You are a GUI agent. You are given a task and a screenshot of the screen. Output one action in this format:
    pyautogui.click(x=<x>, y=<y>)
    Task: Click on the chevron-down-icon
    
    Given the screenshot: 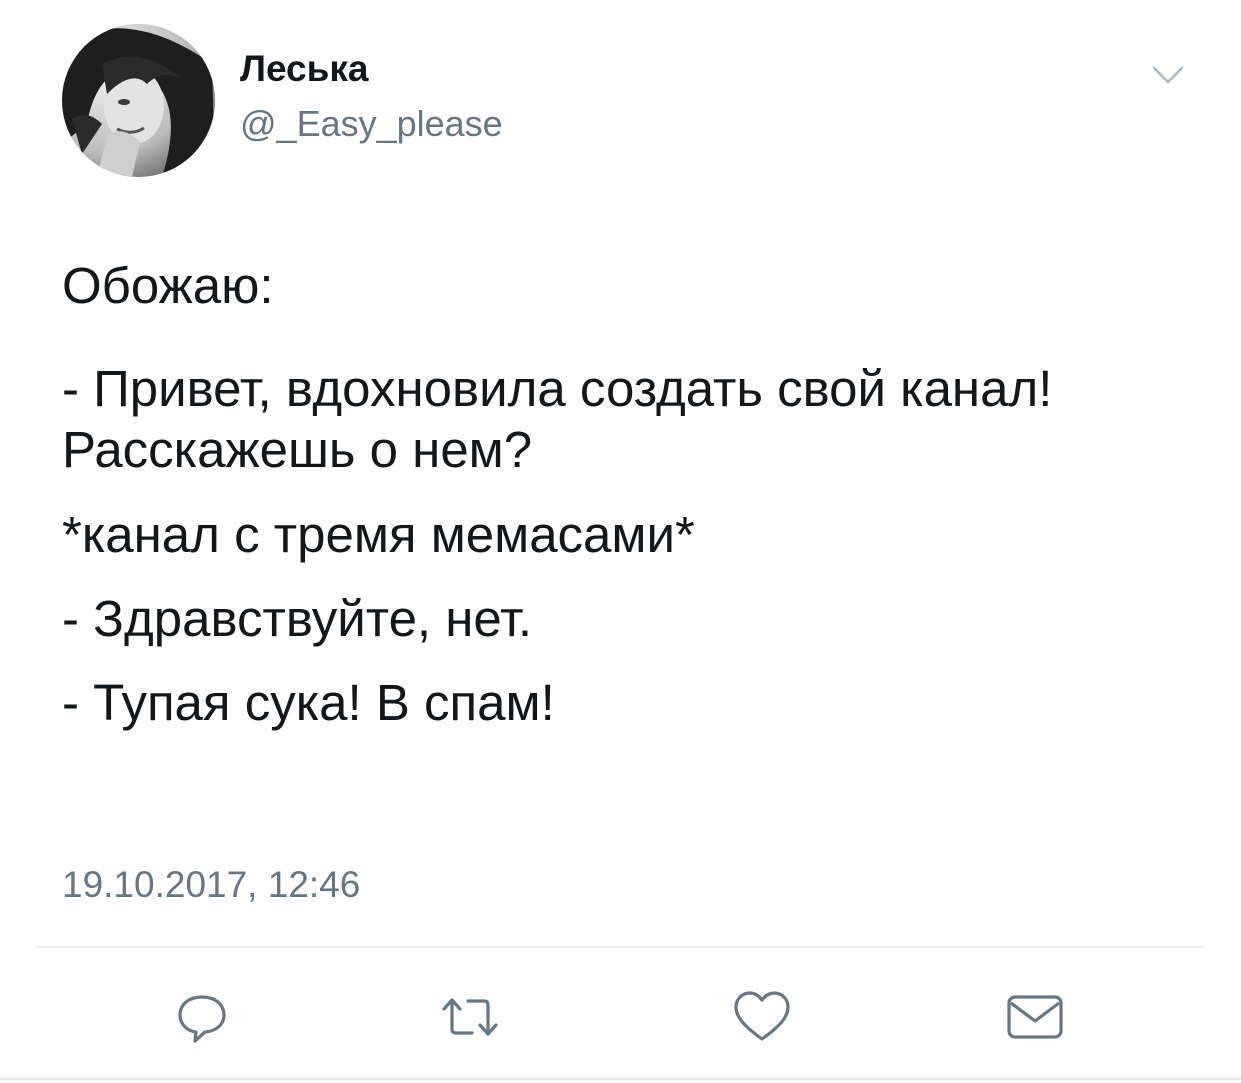 What is the action you would take?
    pyautogui.click(x=1168, y=75)
    